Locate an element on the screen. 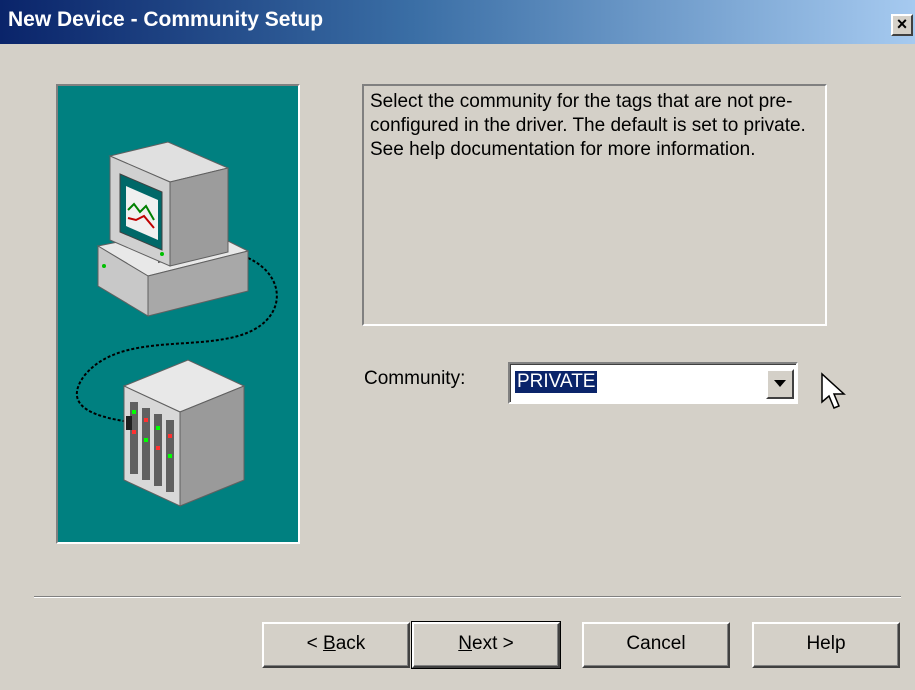 The image size is (915, 690). back-button-accel: B is located at coordinates (329, 643).